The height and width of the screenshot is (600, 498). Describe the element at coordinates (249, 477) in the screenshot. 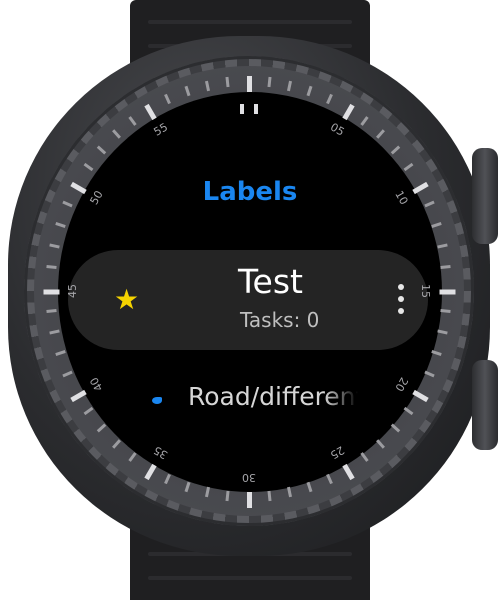

I see `bezel-number: 30` at that location.